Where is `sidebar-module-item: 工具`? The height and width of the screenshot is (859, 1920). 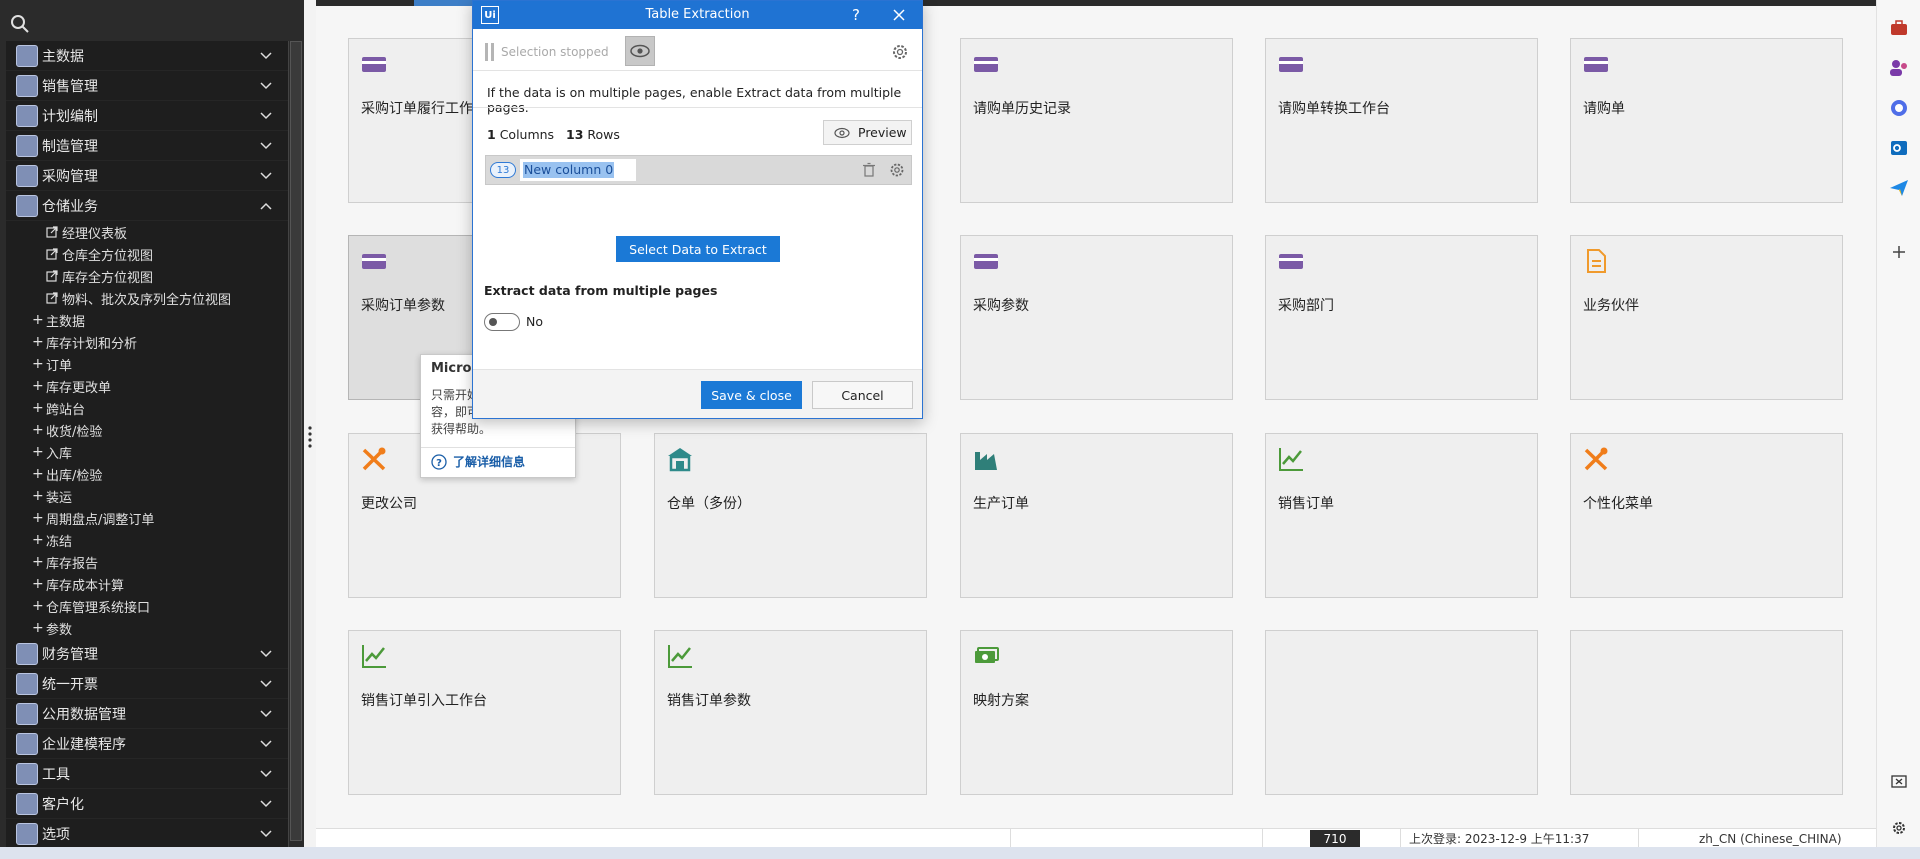 sidebar-module-item: 工具 is located at coordinates (147, 774).